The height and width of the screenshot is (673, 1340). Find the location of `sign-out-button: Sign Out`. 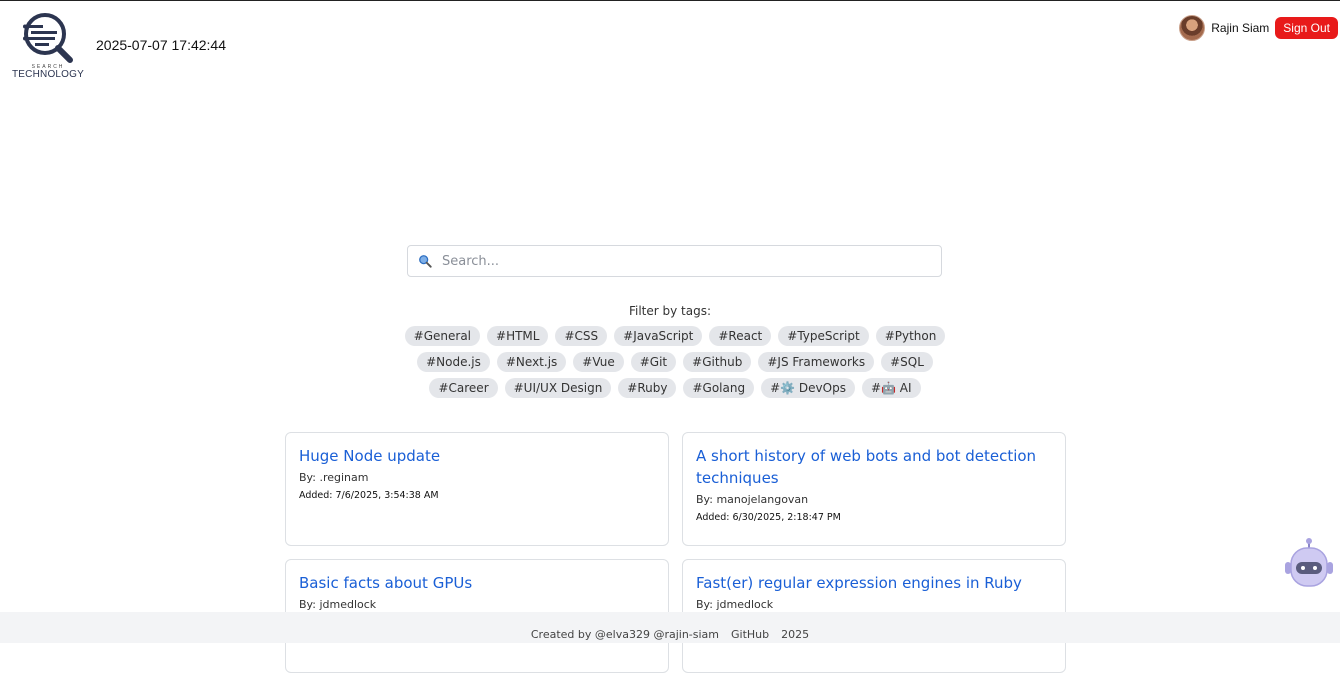

sign-out-button: Sign Out is located at coordinates (1306, 28).